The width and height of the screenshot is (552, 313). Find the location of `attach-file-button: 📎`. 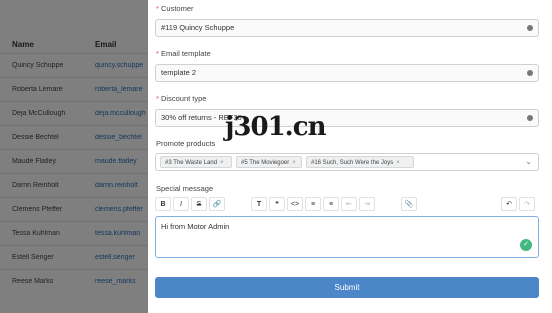

attach-file-button: 📎 is located at coordinates (409, 204).